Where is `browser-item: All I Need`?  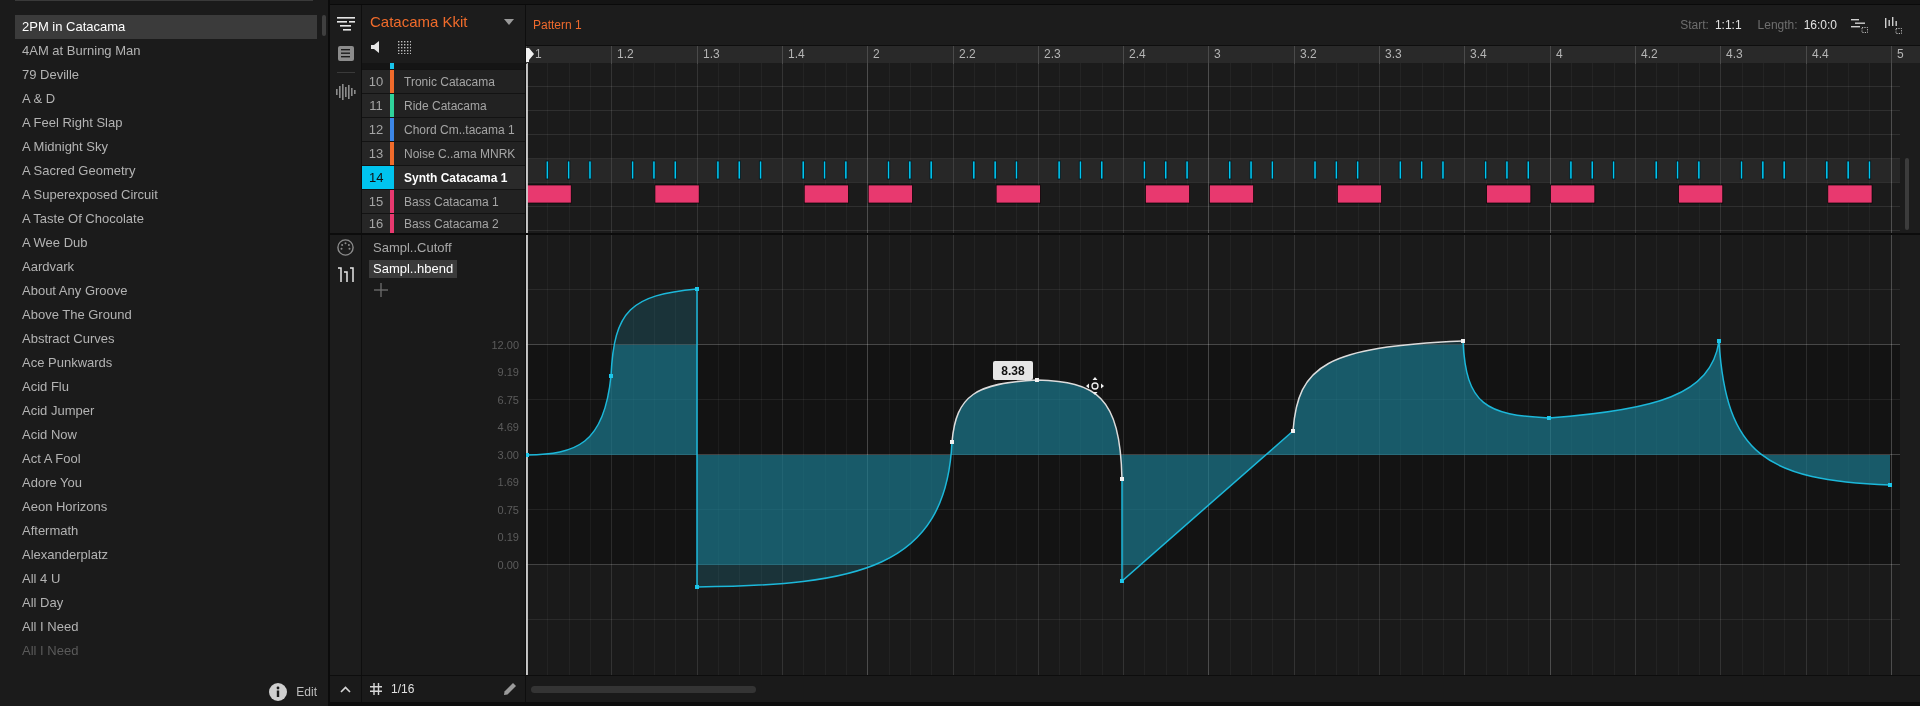
browser-item: All I Need is located at coordinates (166, 627).